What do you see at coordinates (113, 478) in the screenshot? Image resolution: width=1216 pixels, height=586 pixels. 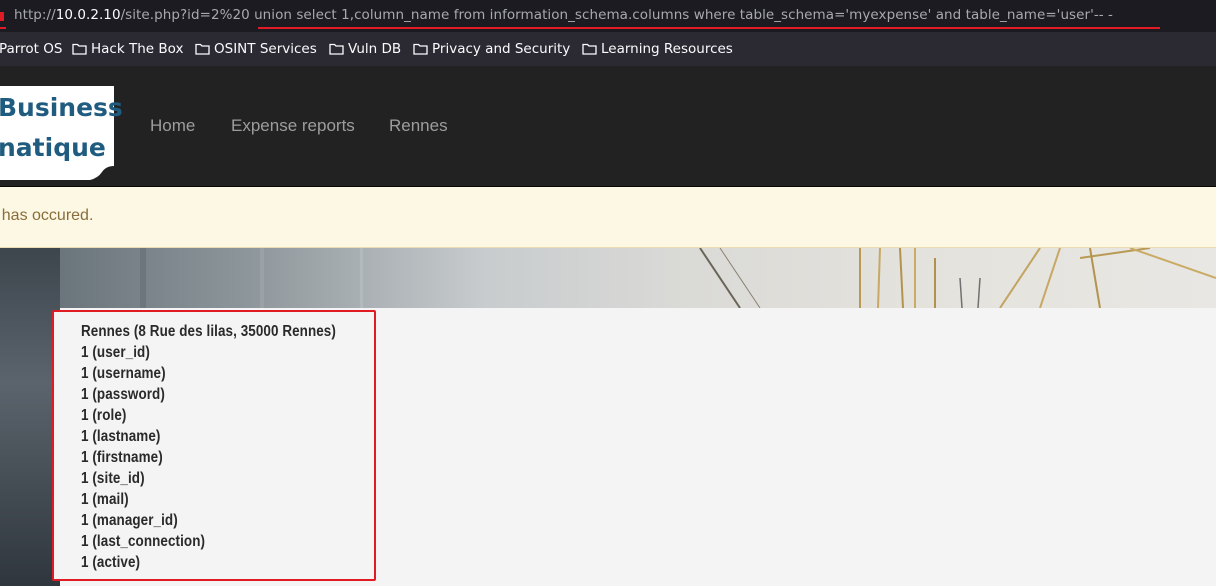 I see `result-line: 1 (site_id)` at bounding box center [113, 478].